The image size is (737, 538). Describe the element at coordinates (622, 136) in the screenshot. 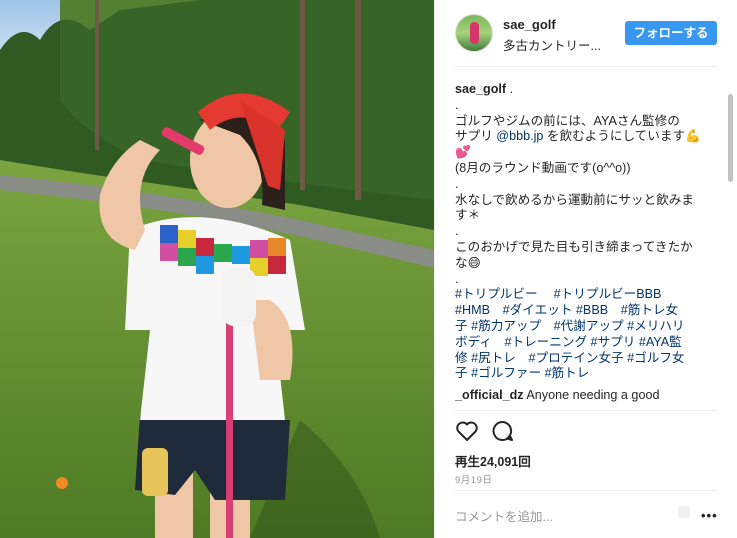

I see `caption-line: を飲むようにしています💪` at that location.